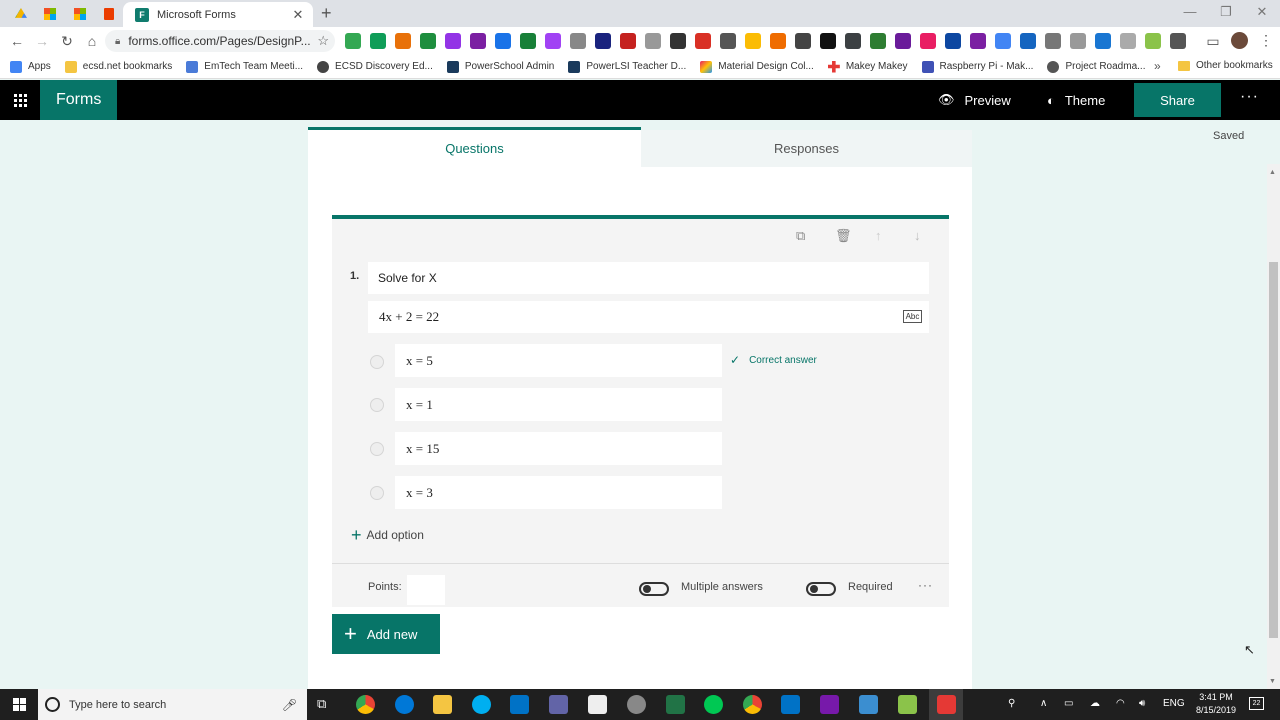 The image size is (1280, 720). I want to click on teams-taskbar-icon, so click(558, 704).